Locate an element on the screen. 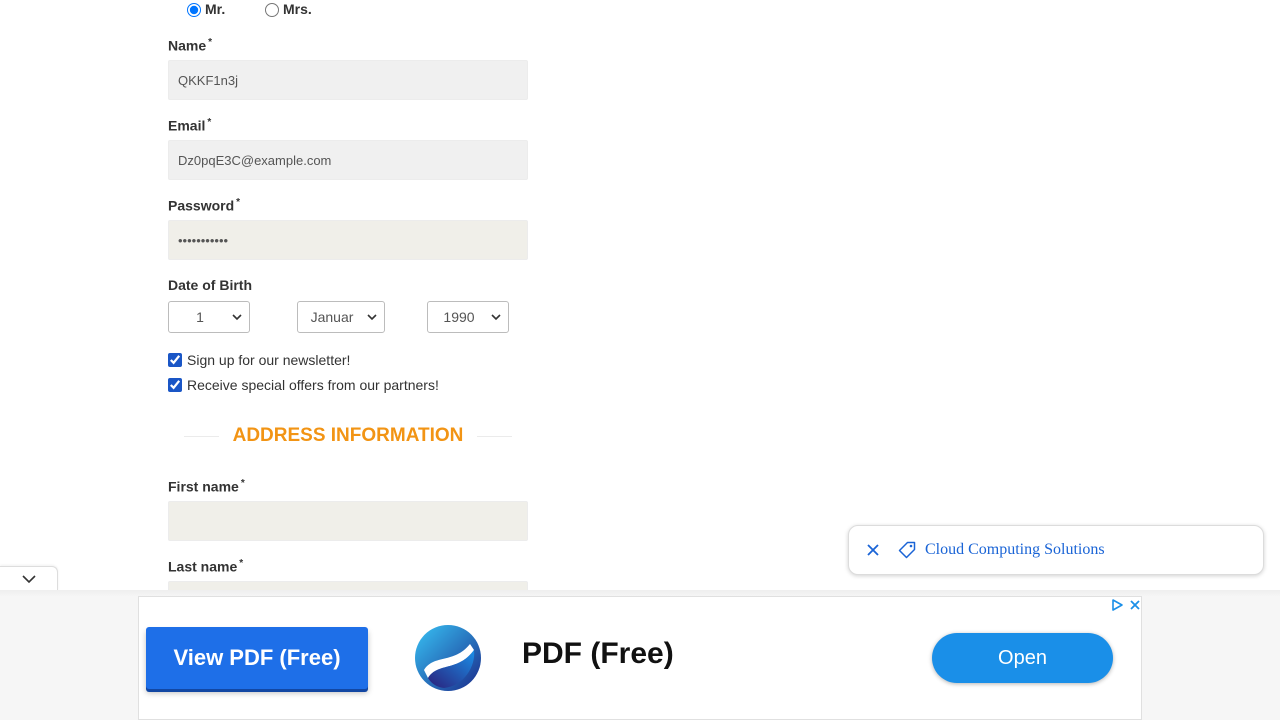  radio-mrs-label: Mrs. is located at coordinates (297, 9).